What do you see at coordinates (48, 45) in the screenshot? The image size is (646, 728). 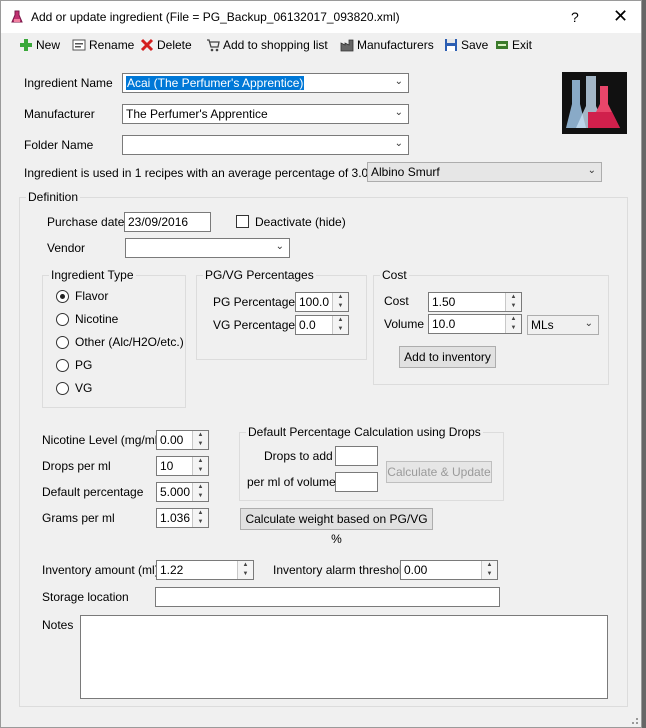 I see `new-label: New` at bounding box center [48, 45].